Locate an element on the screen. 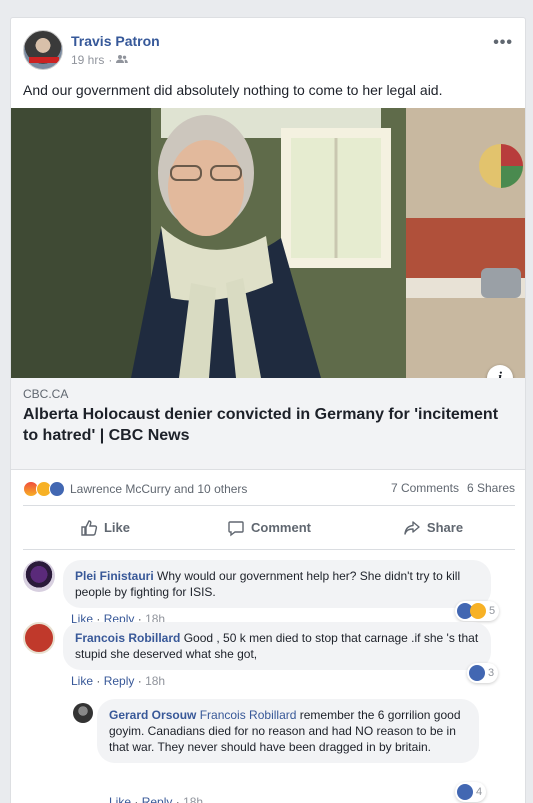 This screenshot has width=533, height=803. reaction-count: 4 is located at coordinates (479, 792).